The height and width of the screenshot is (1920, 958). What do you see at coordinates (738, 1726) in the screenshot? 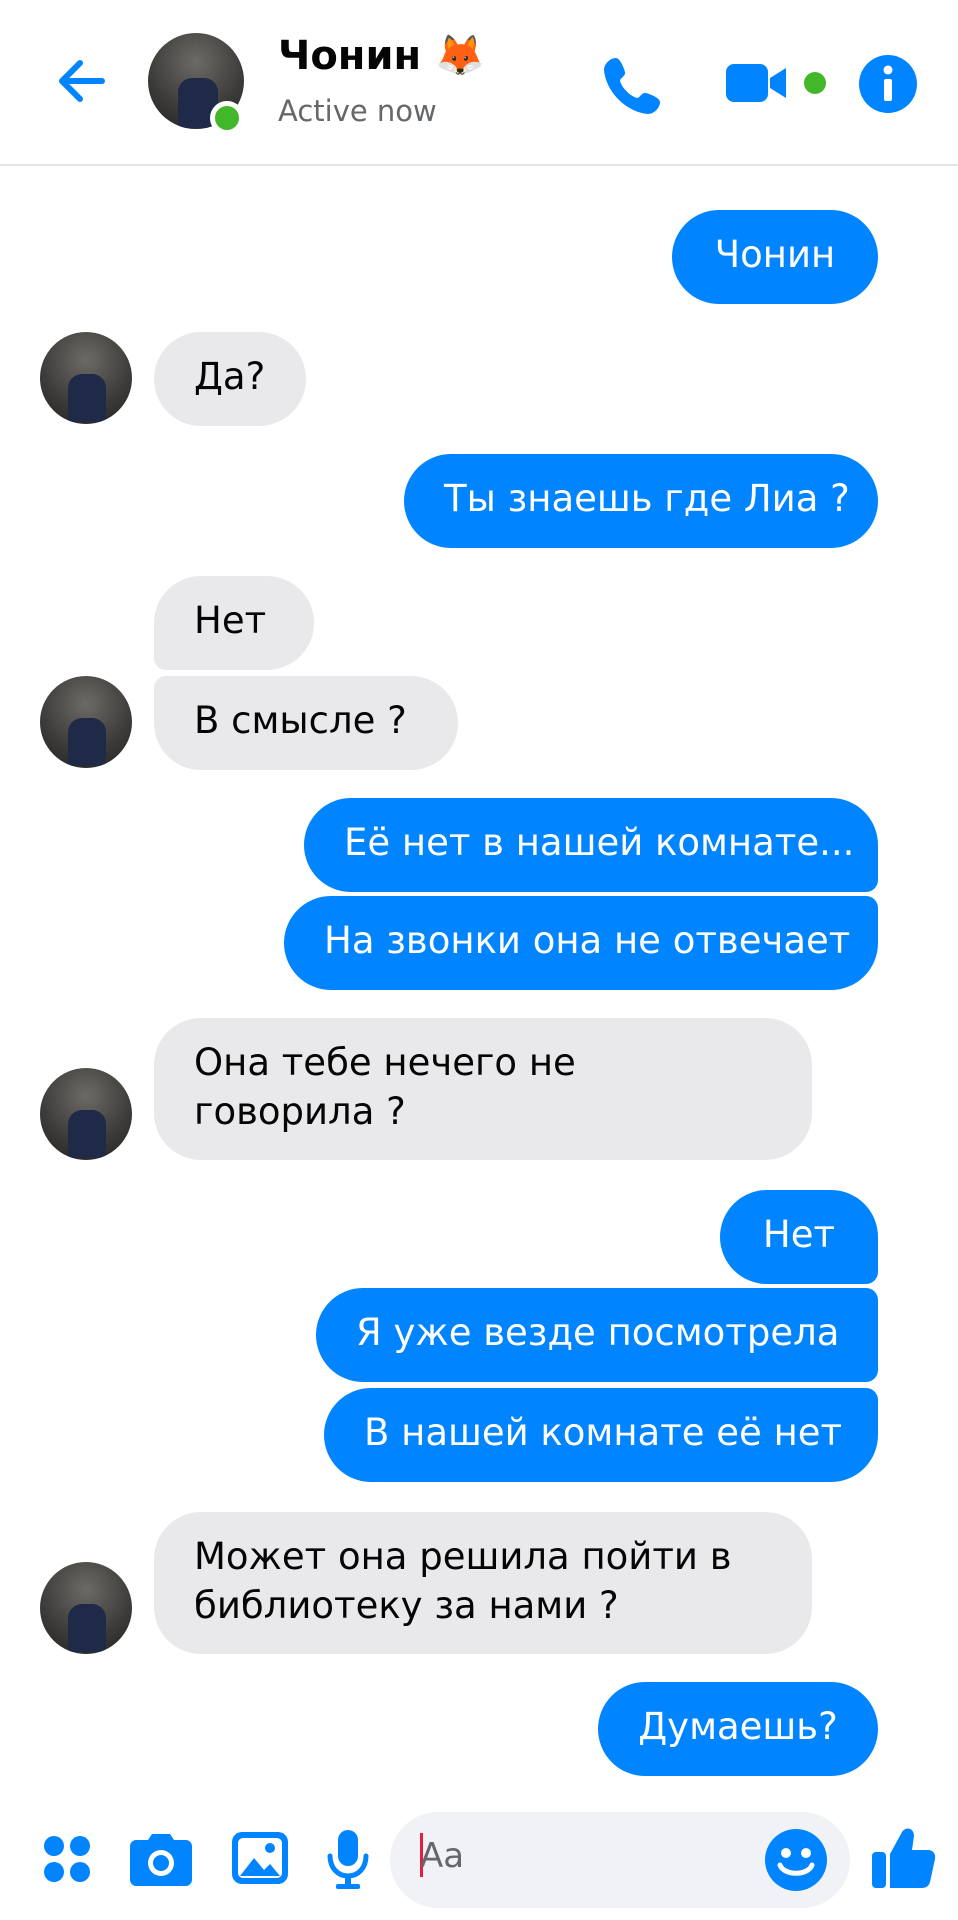
I see `message-text: Думаешь?` at bounding box center [738, 1726].